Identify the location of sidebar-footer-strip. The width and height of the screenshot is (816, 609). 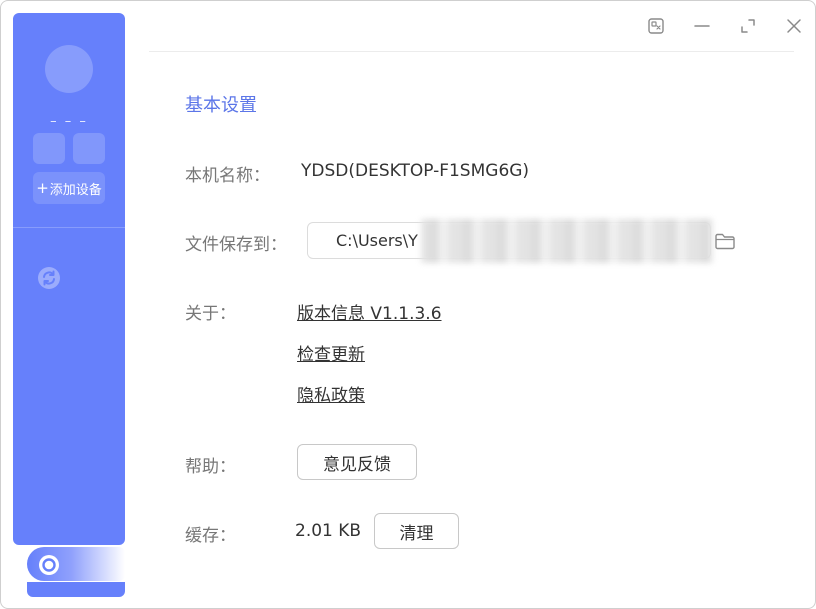
(76, 589).